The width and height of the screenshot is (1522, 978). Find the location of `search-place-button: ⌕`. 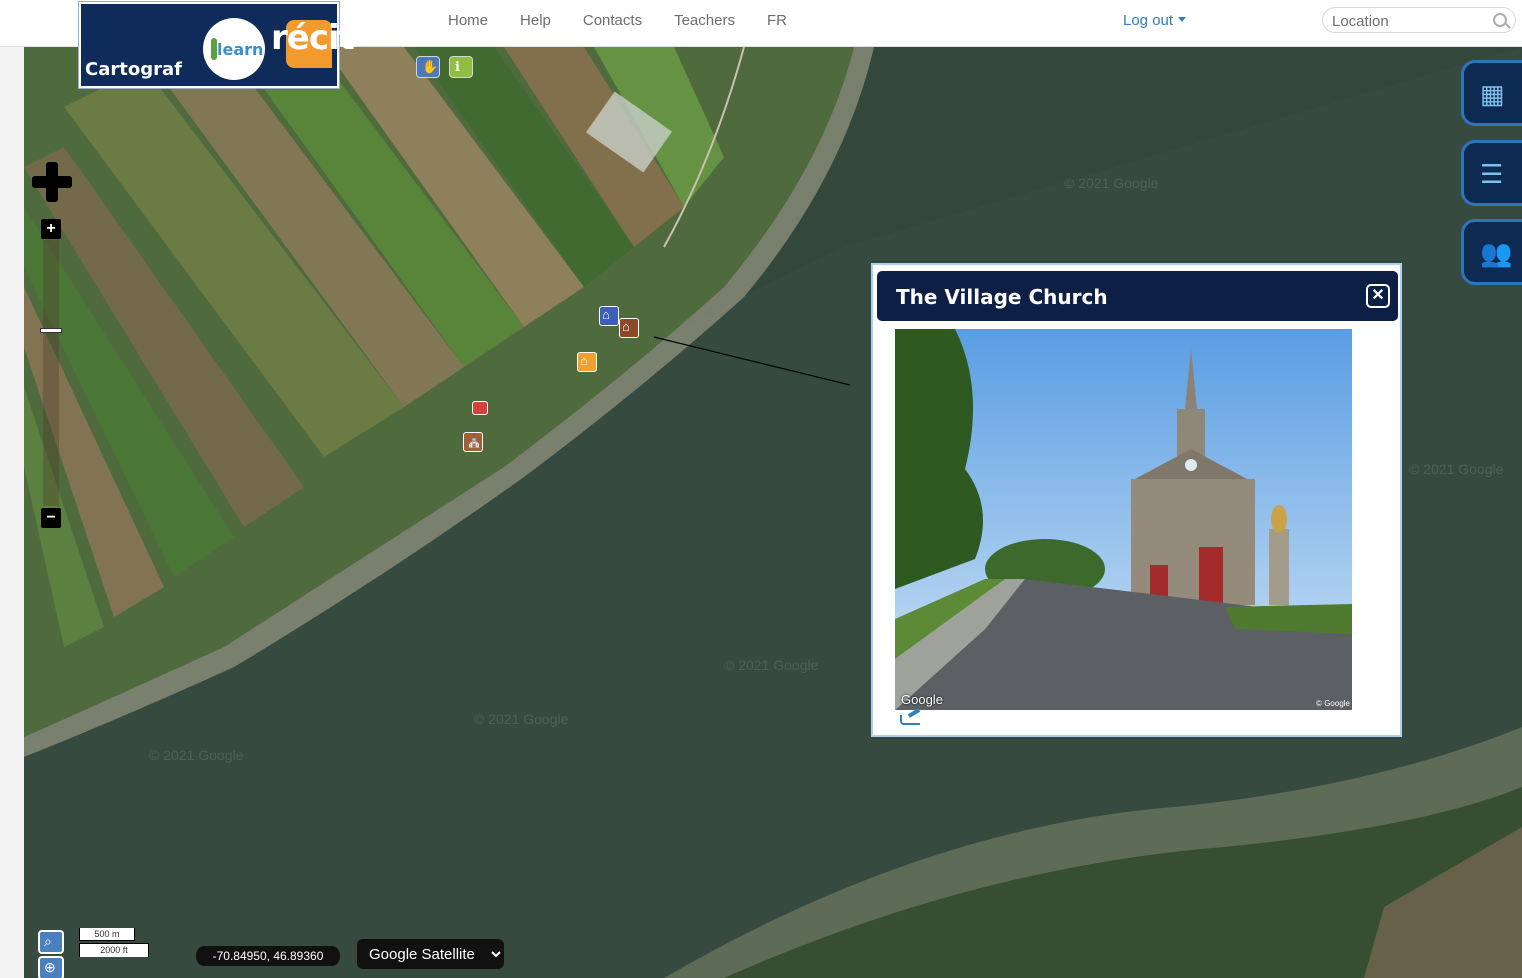

search-place-button: ⌕ is located at coordinates (51, 942).